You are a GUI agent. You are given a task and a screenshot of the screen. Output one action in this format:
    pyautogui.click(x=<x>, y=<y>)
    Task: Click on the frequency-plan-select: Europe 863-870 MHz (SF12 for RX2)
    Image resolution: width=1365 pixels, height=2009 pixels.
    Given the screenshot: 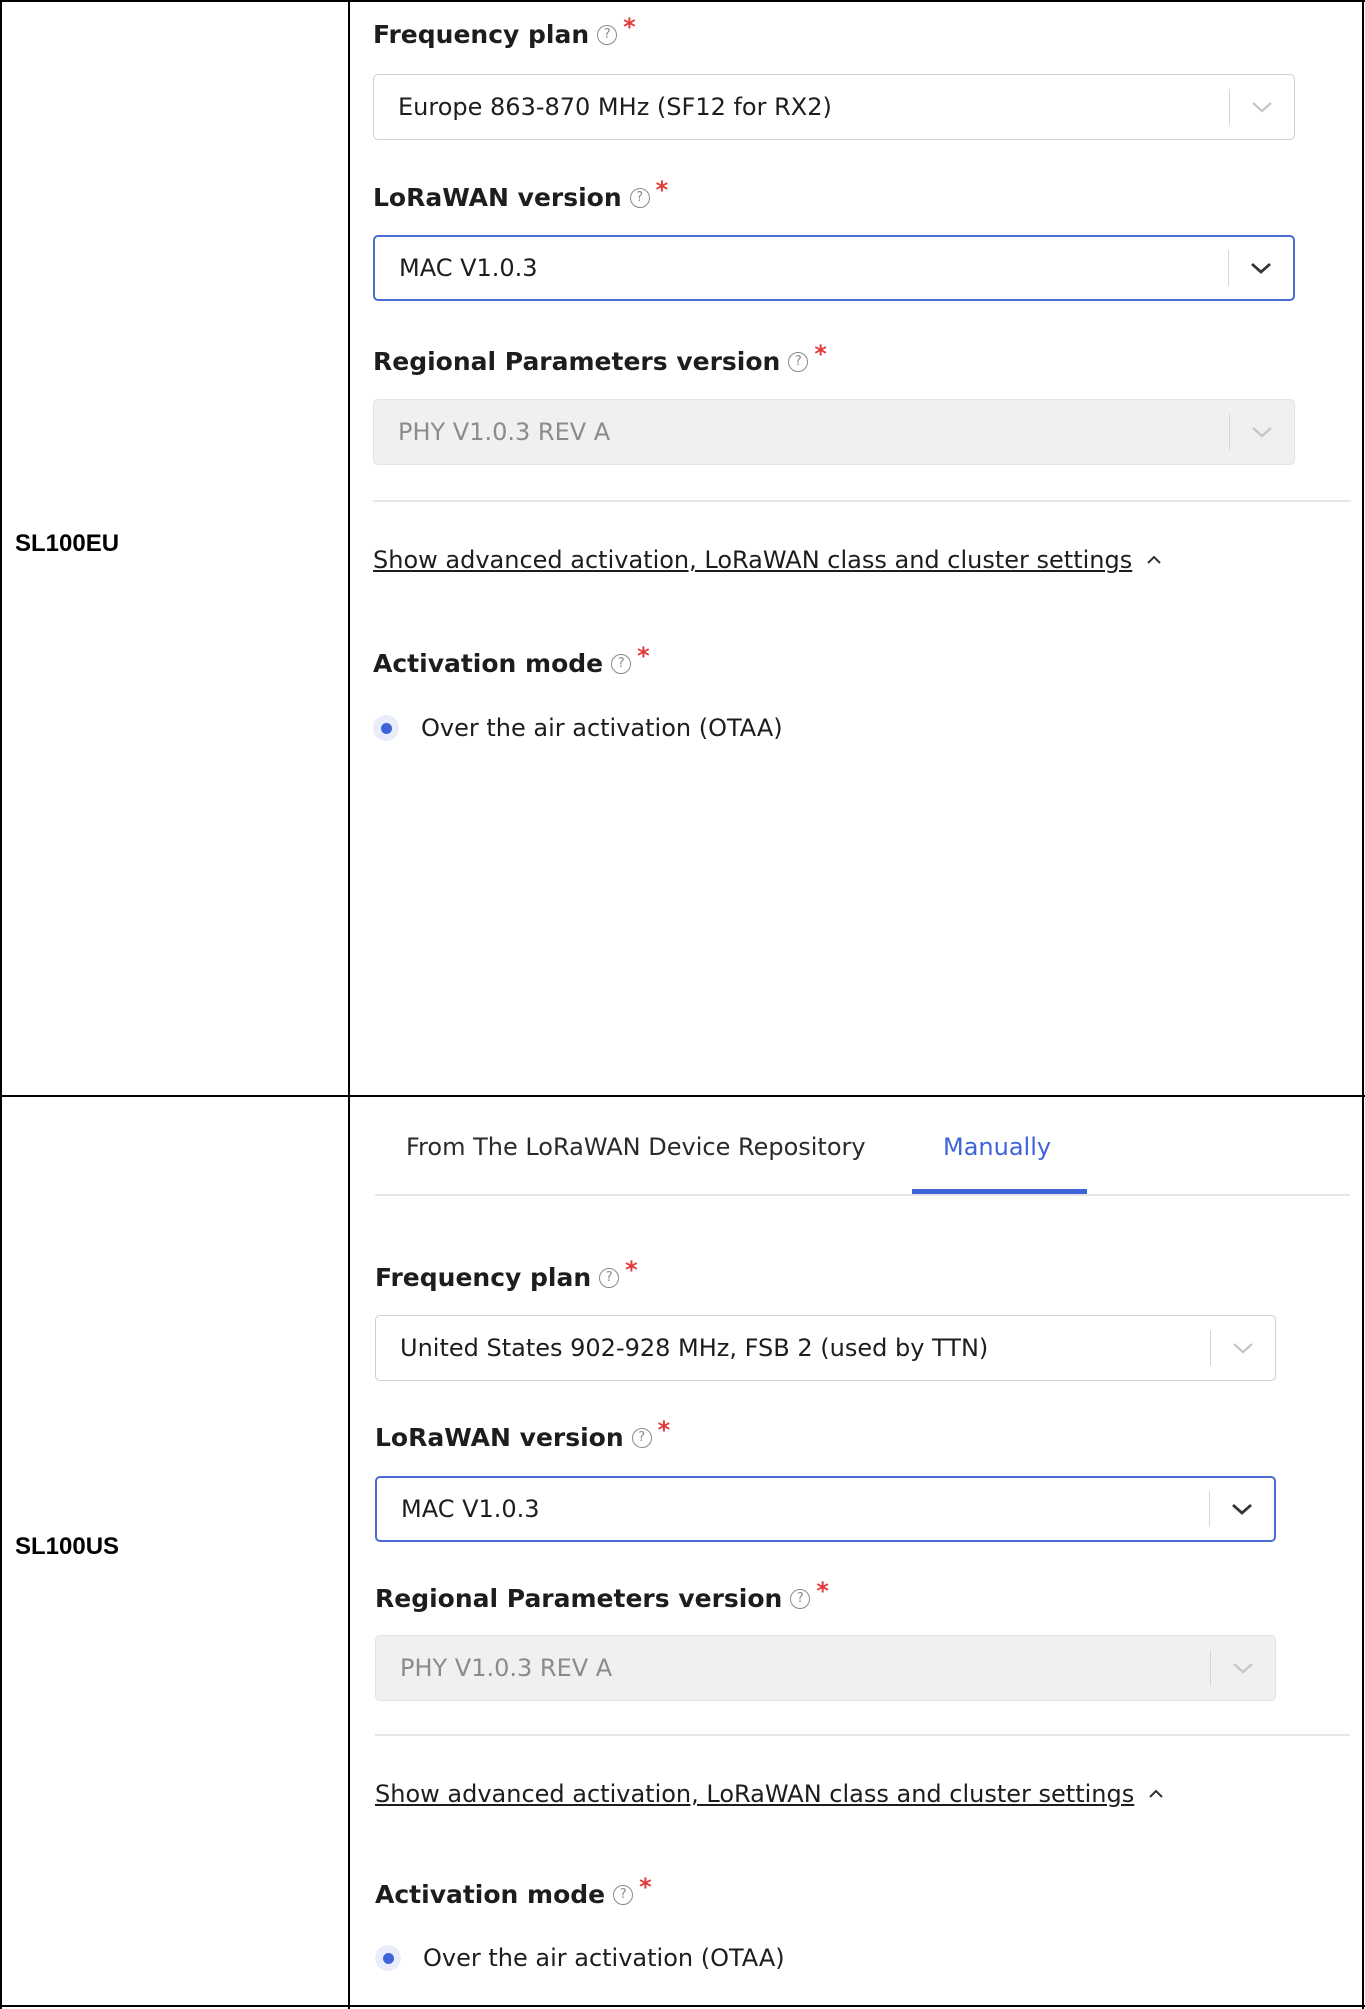 What is the action you would take?
    pyautogui.click(x=834, y=107)
    